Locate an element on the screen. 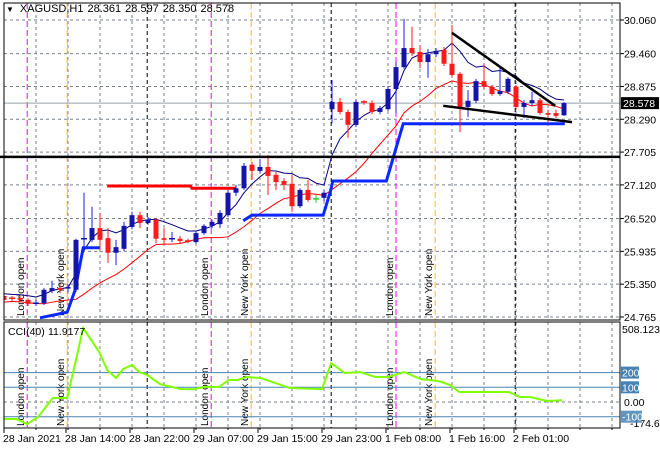 This screenshot has height=450, width=660. time-axis-label: 29 Jan 15:00 is located at coordinates (287, 439).